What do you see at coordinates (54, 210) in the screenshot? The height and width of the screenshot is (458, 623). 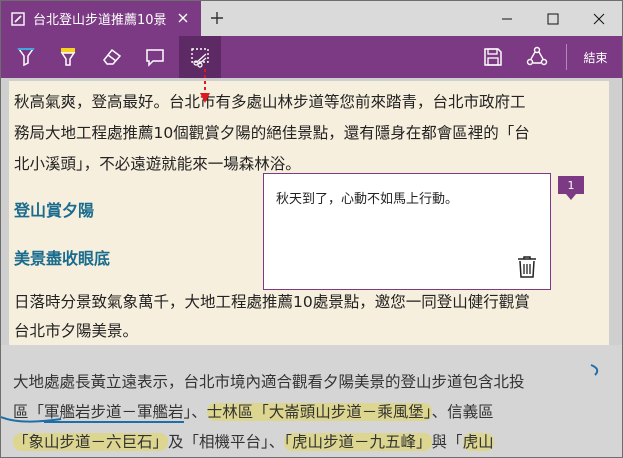 I see `section-heading: 登山賞夕陽` at bounding box center [54, 210].